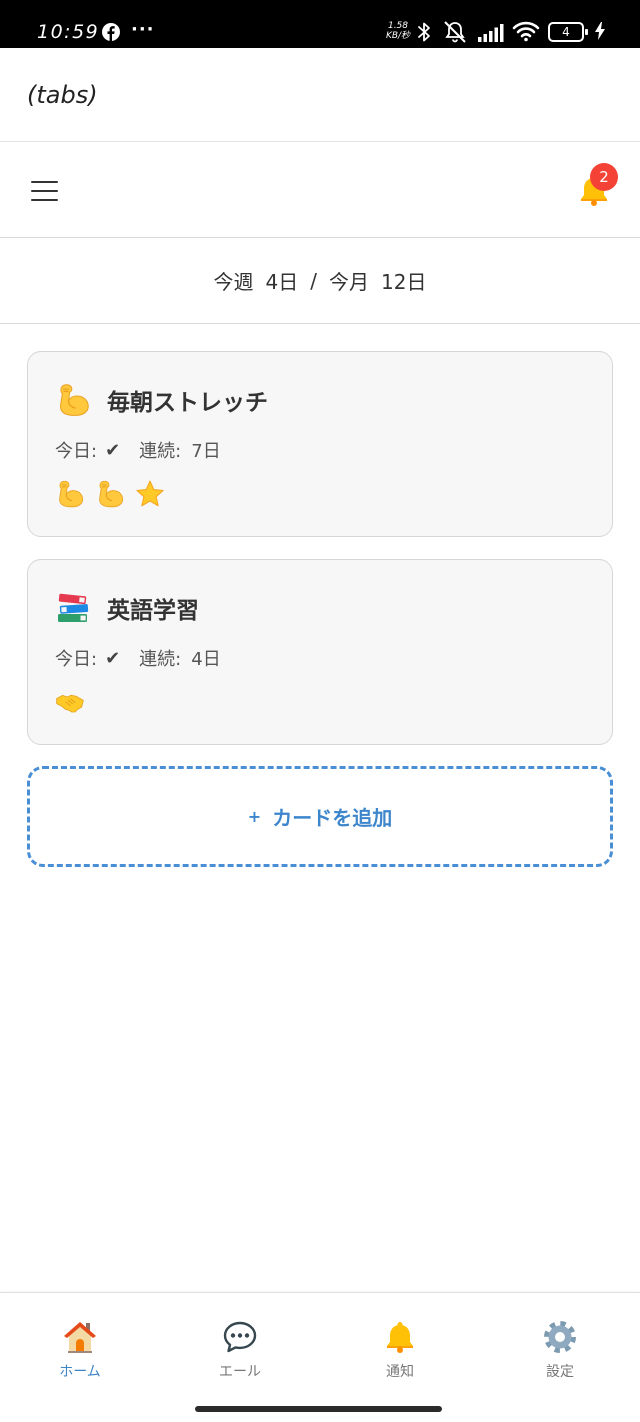 Image resolution: width=640 pixels, height=1422 pixels. What do you see at coordinates (424, 32) in the screenshot?
I see `bluetooth-icon` at bounding box center [424, 32].